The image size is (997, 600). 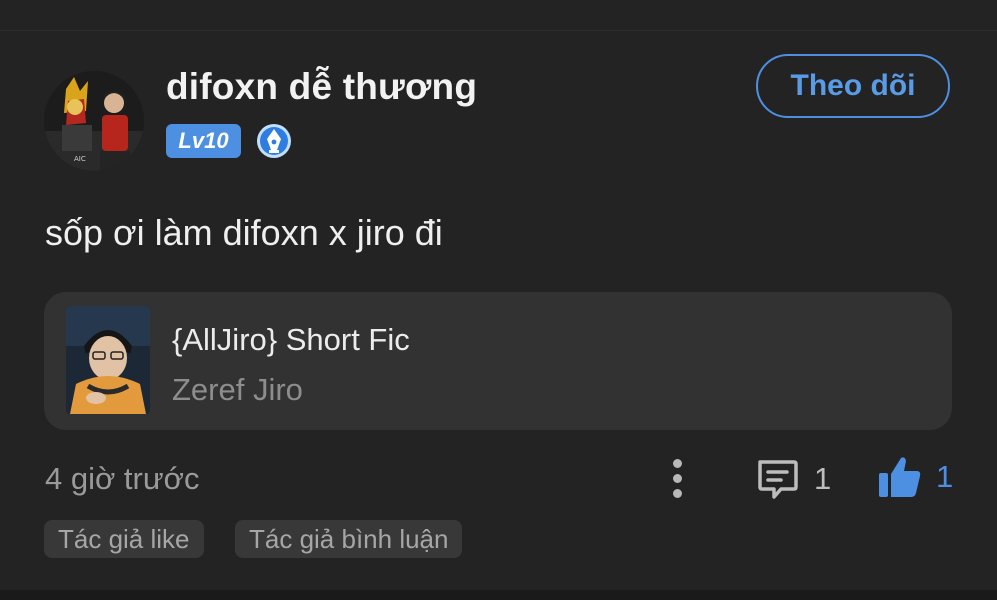 I want to click on comment-text: sốp ơi làm difoxn x jiro đi, so click(x=244, y=232).